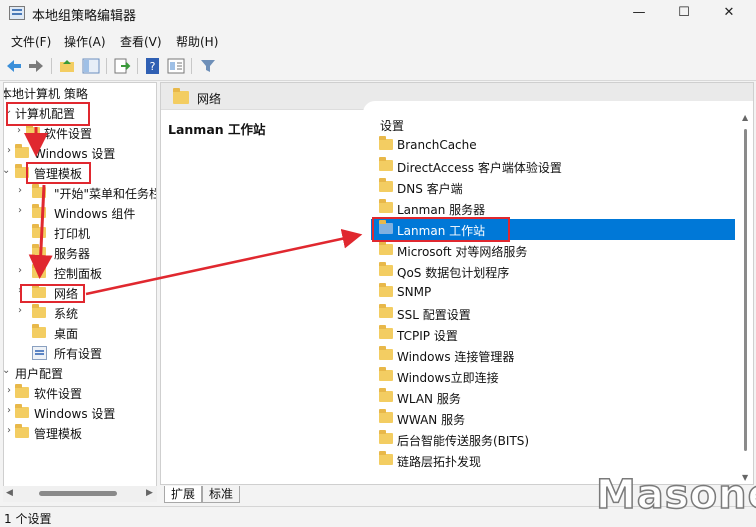  What do you see at coordinates (553, 145) in the screenshot?
I see `list-item: BranchCache` at bounding box center [553, 145].